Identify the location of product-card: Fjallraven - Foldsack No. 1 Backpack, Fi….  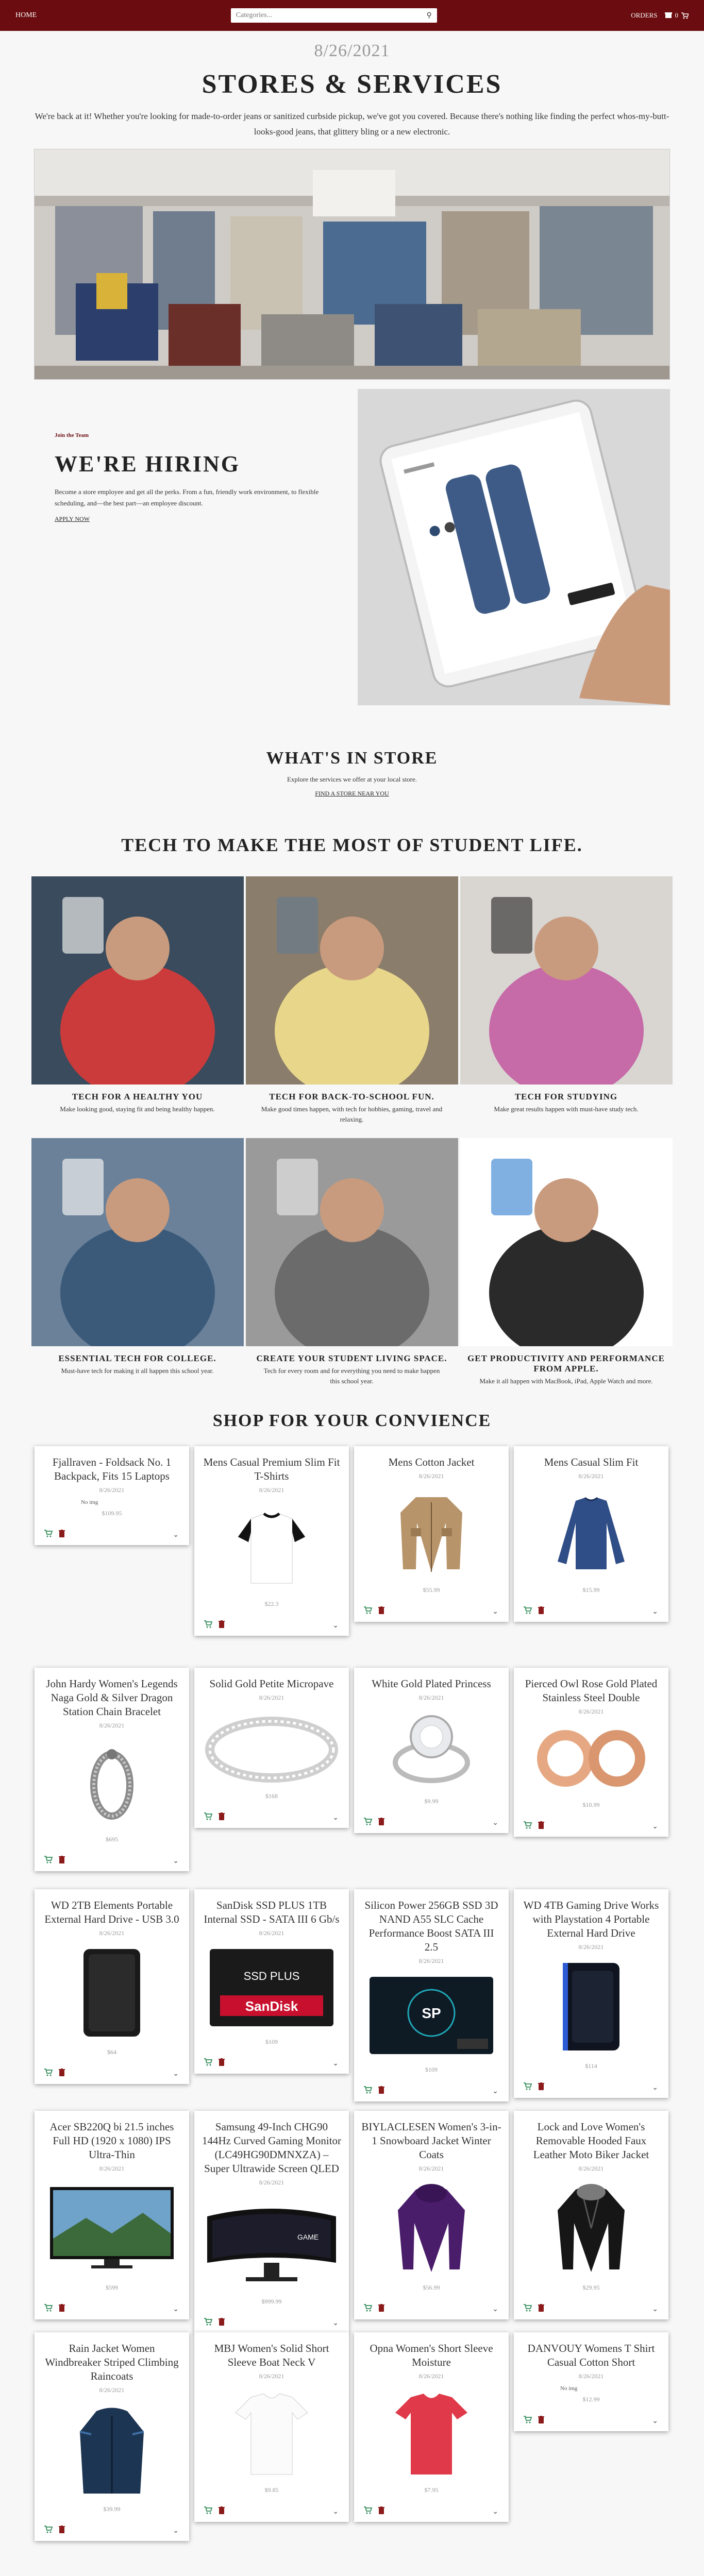
(112, 1495).